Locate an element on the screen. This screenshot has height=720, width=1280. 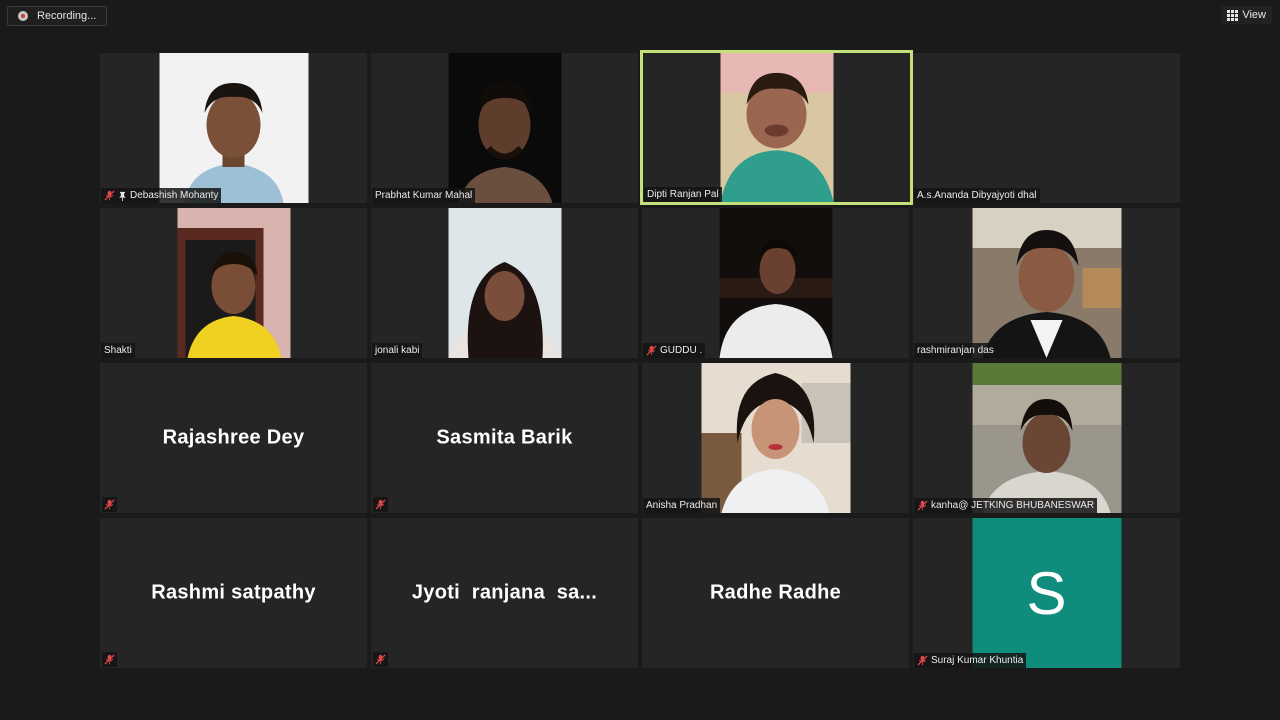
participant-avatar: S is located at coordinates (1046, 593).